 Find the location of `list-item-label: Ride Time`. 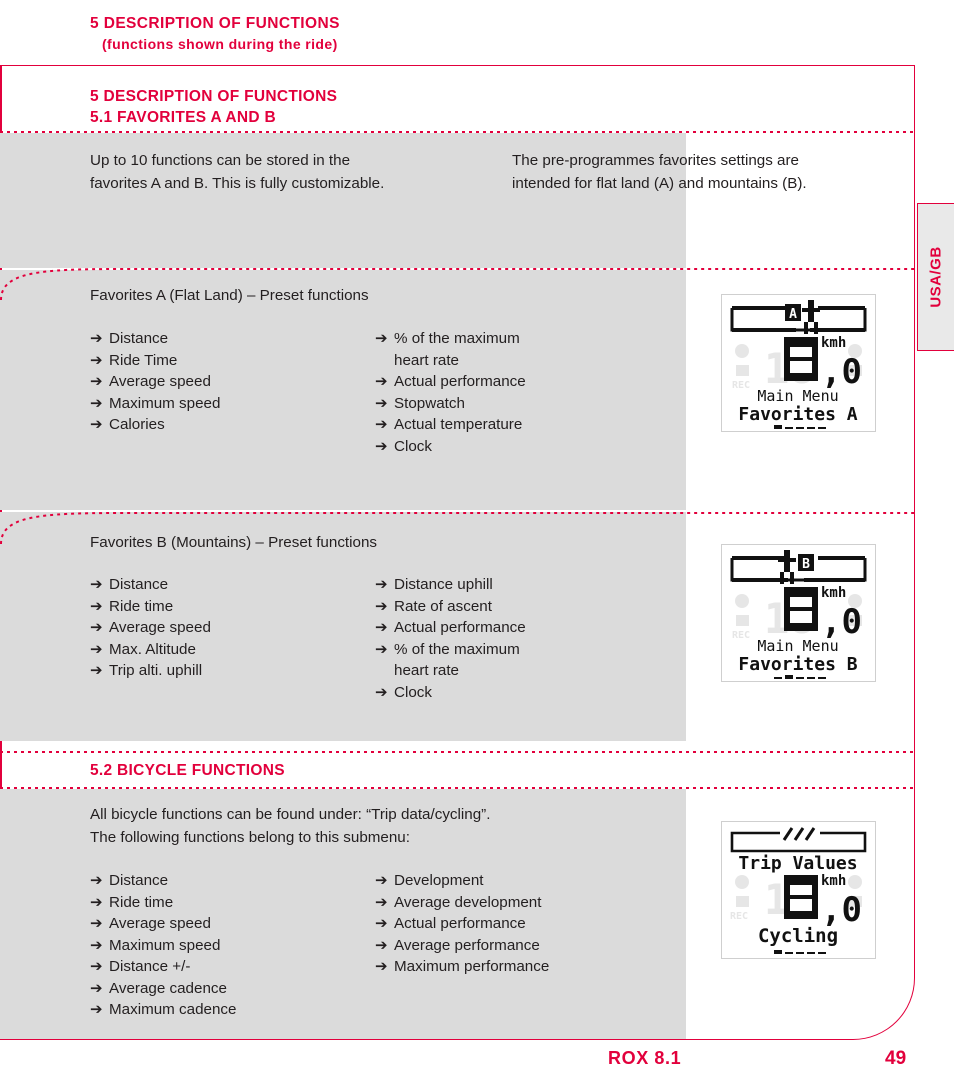

list-item-label: Ride Time is located at coordinates (143, 360).